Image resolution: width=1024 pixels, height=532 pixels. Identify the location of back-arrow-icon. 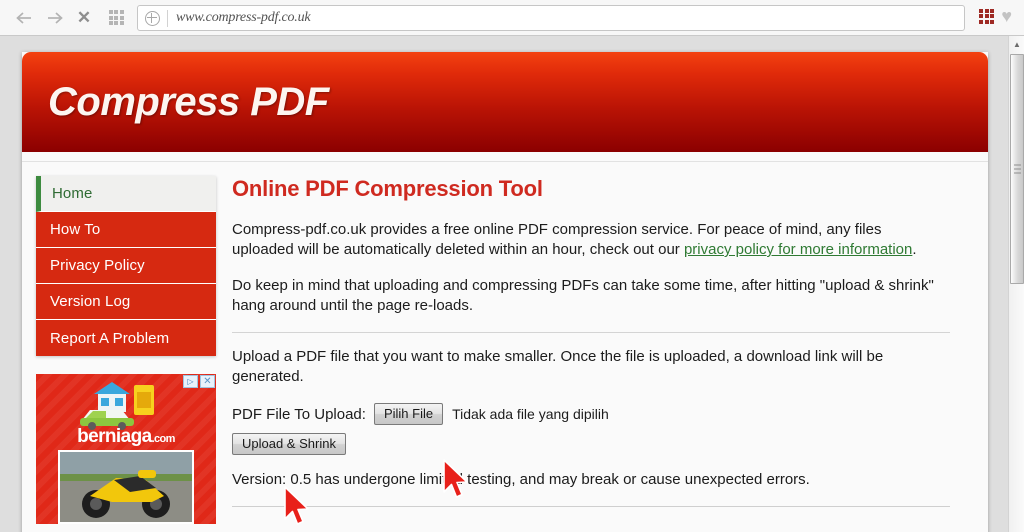
(24, 18).